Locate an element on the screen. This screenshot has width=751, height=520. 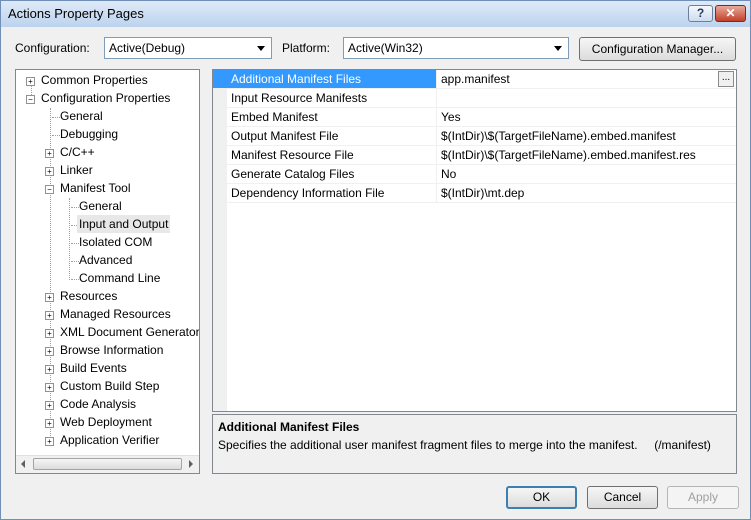
property-name: Generate Catalog Files is located at coordinates (325, 174).